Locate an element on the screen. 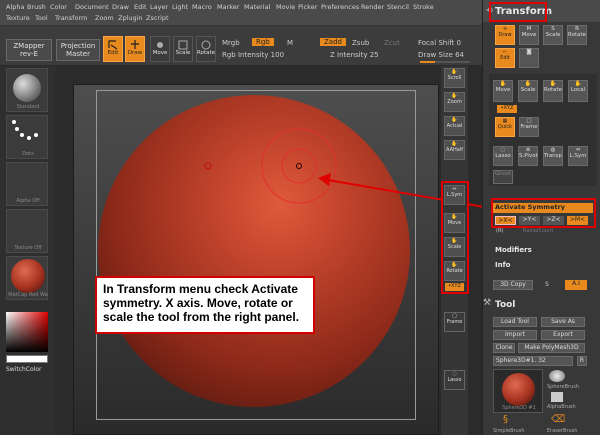 This screenshot has width=600, height=435. hammer-icon: ⚒ is located at coordinates (487, 303).